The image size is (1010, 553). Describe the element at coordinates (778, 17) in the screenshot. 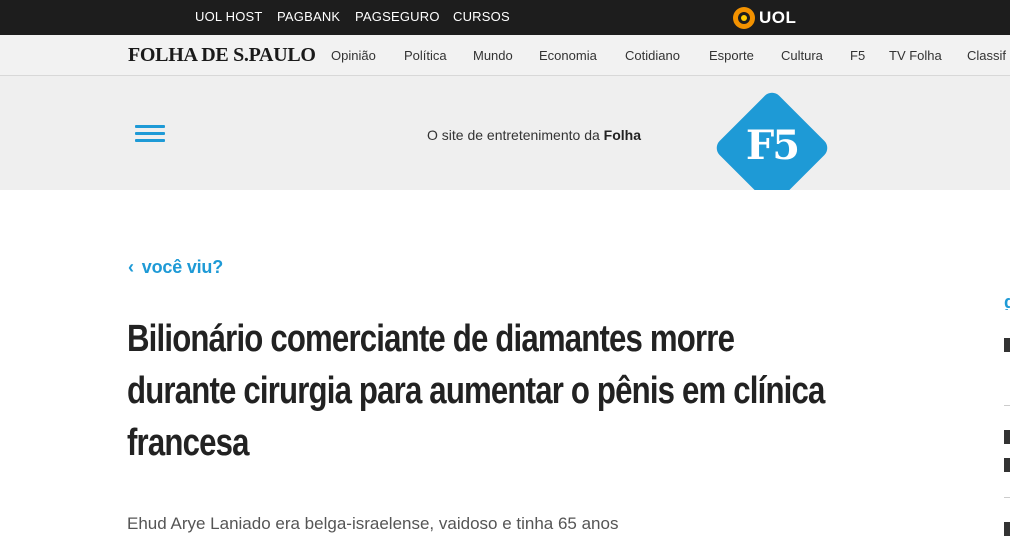

I see `uol-logo-text: UOL` at that location.